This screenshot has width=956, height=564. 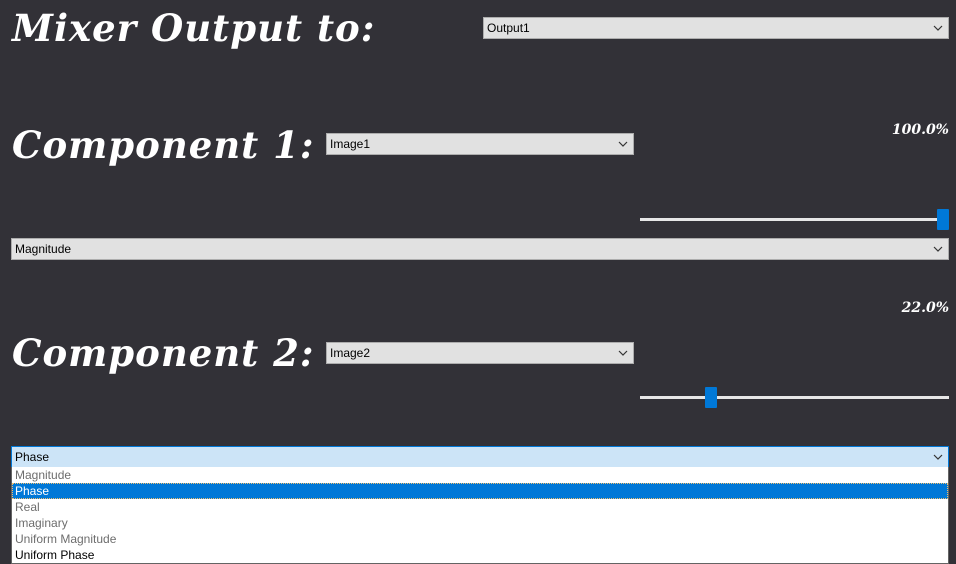 What do you see at coordinates (480, 457) in the screenshot?
I see `component-2-mode-select: Phase` at bounding box center [480, 457].